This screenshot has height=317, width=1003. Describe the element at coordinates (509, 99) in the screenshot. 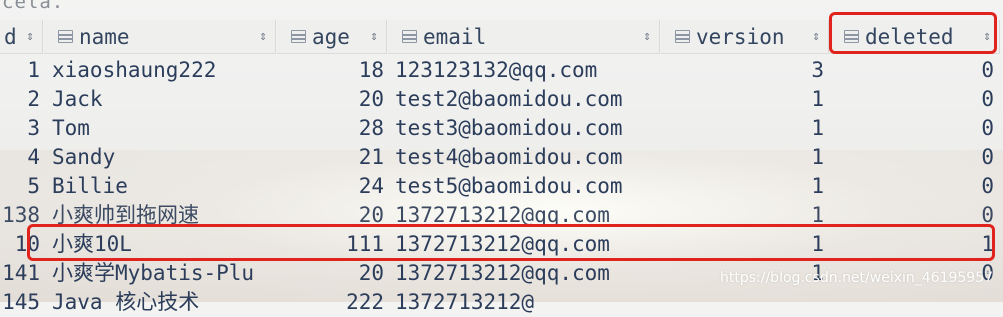

I see `cell-email: test2@baomidou.com` at that location.